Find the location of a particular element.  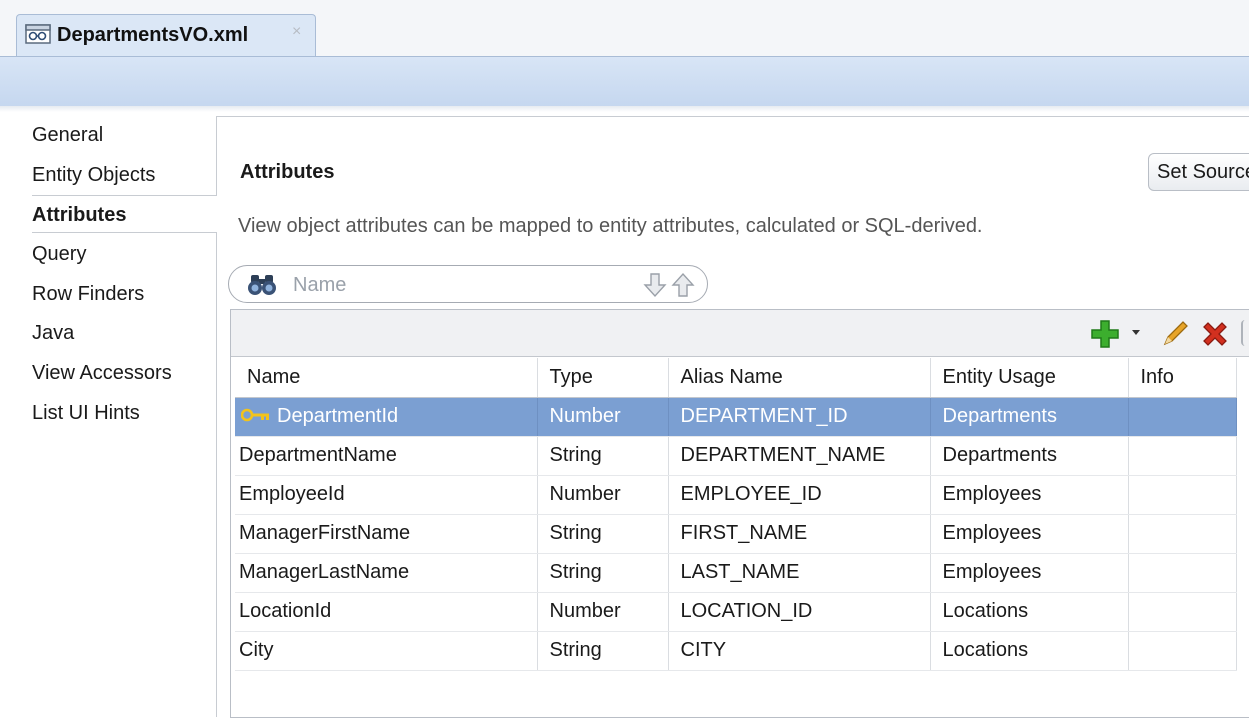

page-title: Attributes is located at coordinates (287, 172).